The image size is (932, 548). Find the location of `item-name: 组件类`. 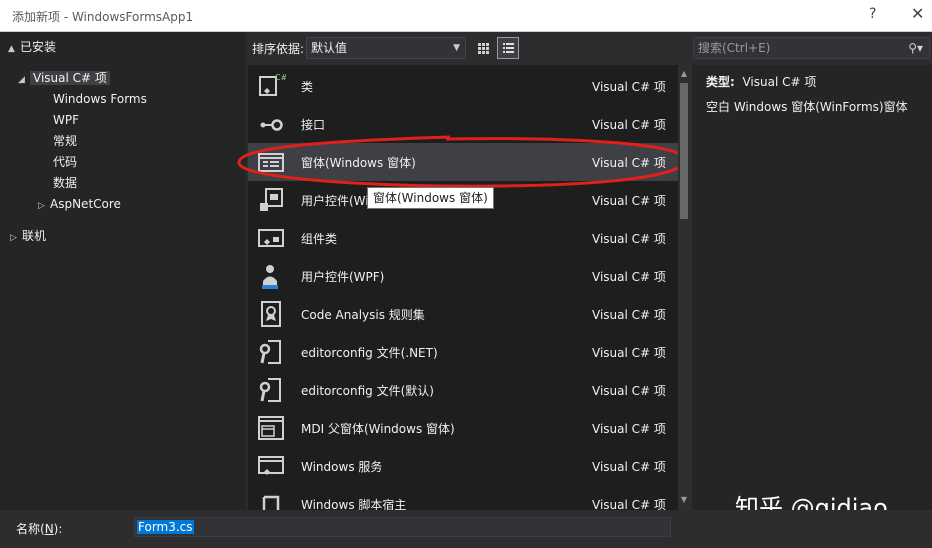

item-name: 组件类 is located at coordinates (319, 239).